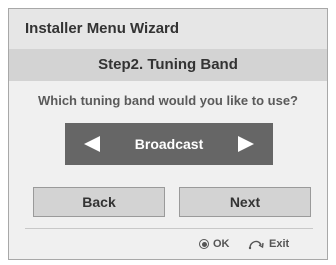 The image size is (336, 265). I want to click on ok-hint: OK, so click(214, 244).